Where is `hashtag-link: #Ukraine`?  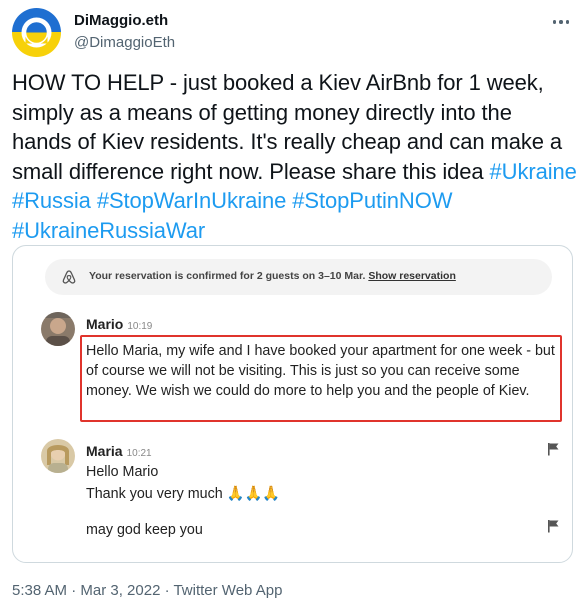
hashtag-link: #Ukraine is located at coordinates (533, 171).